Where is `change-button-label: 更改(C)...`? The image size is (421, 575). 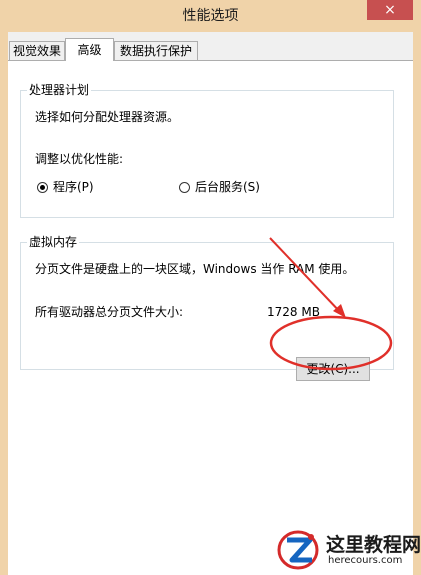 change-button-label: 更改(C)... is located at coordinates (333, 369).